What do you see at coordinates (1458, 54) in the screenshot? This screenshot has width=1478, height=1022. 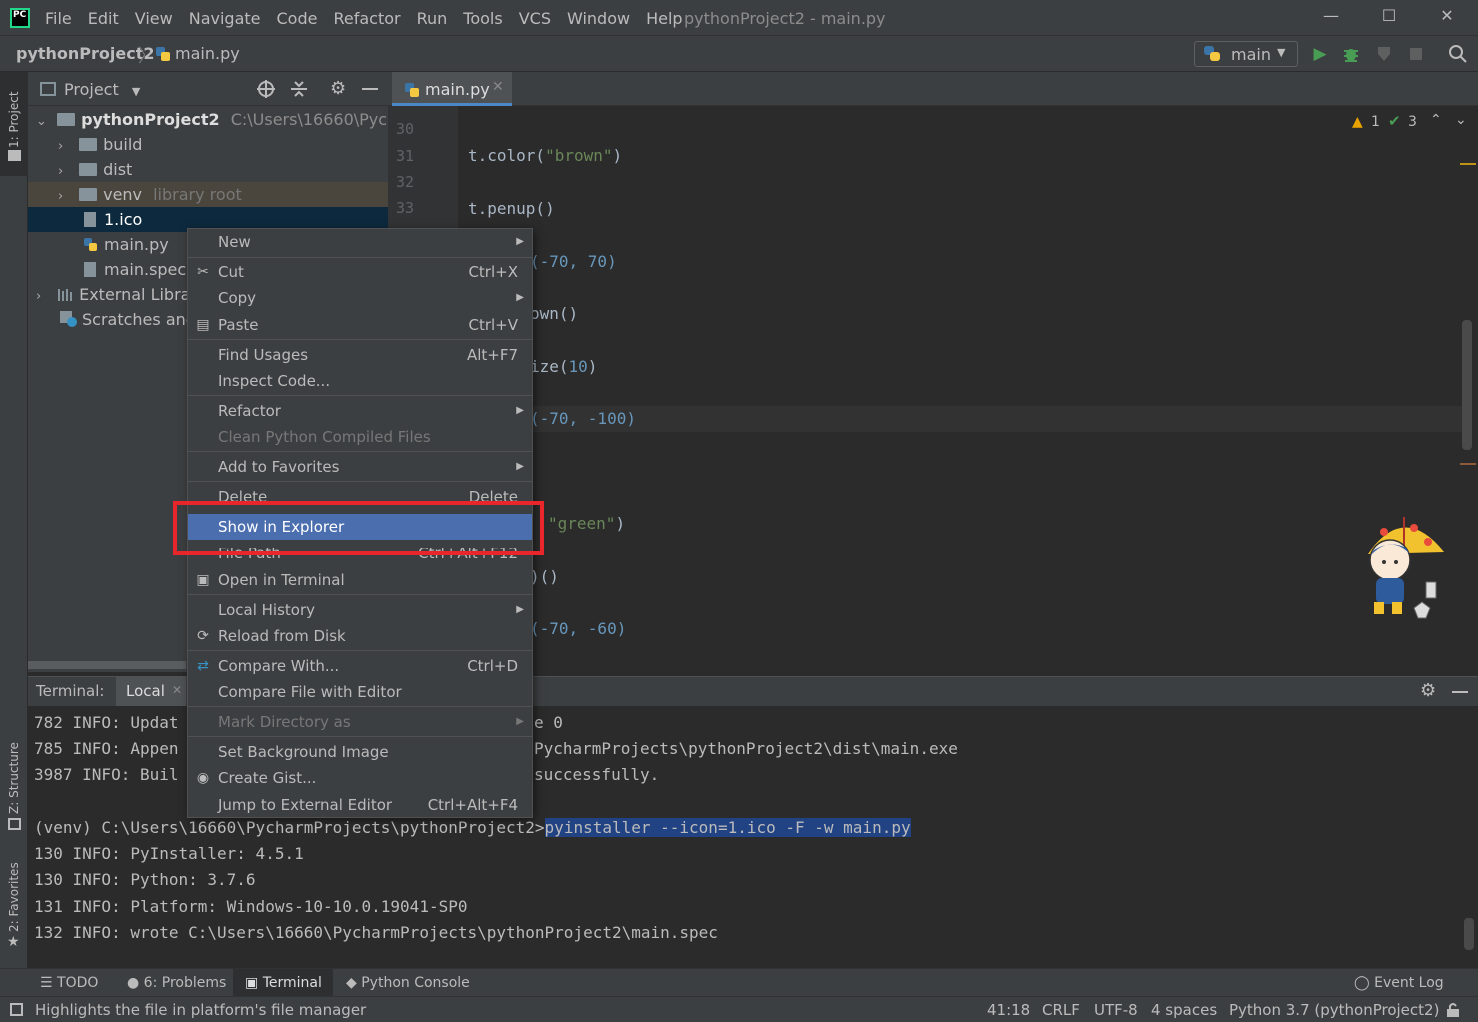 I see `search-icon` at bounding box center [1458, 54].